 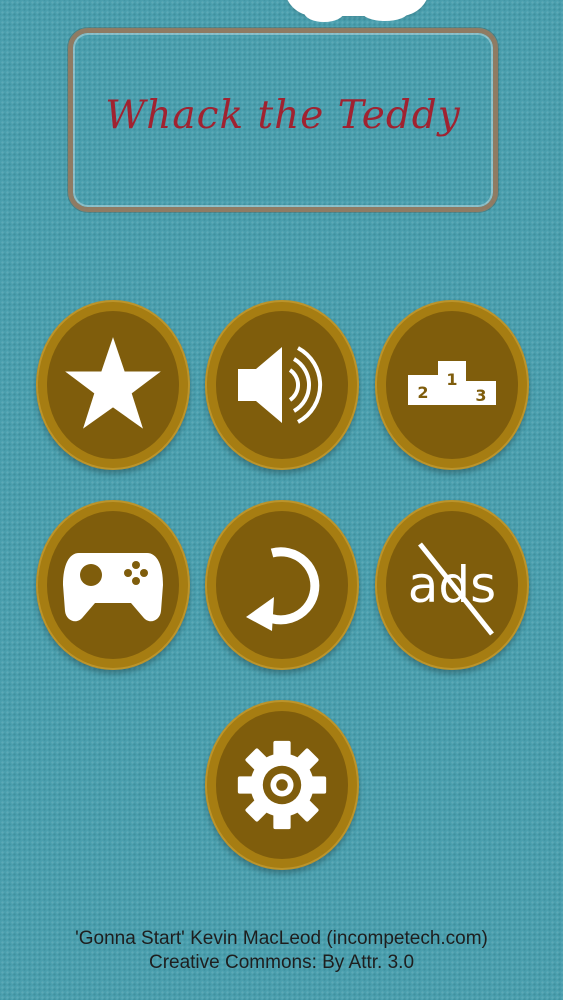 What do you see at coordinates (452, 589) in the screenshot?
I see `no-ads-icon: ads` at bounding box center [452, 589].